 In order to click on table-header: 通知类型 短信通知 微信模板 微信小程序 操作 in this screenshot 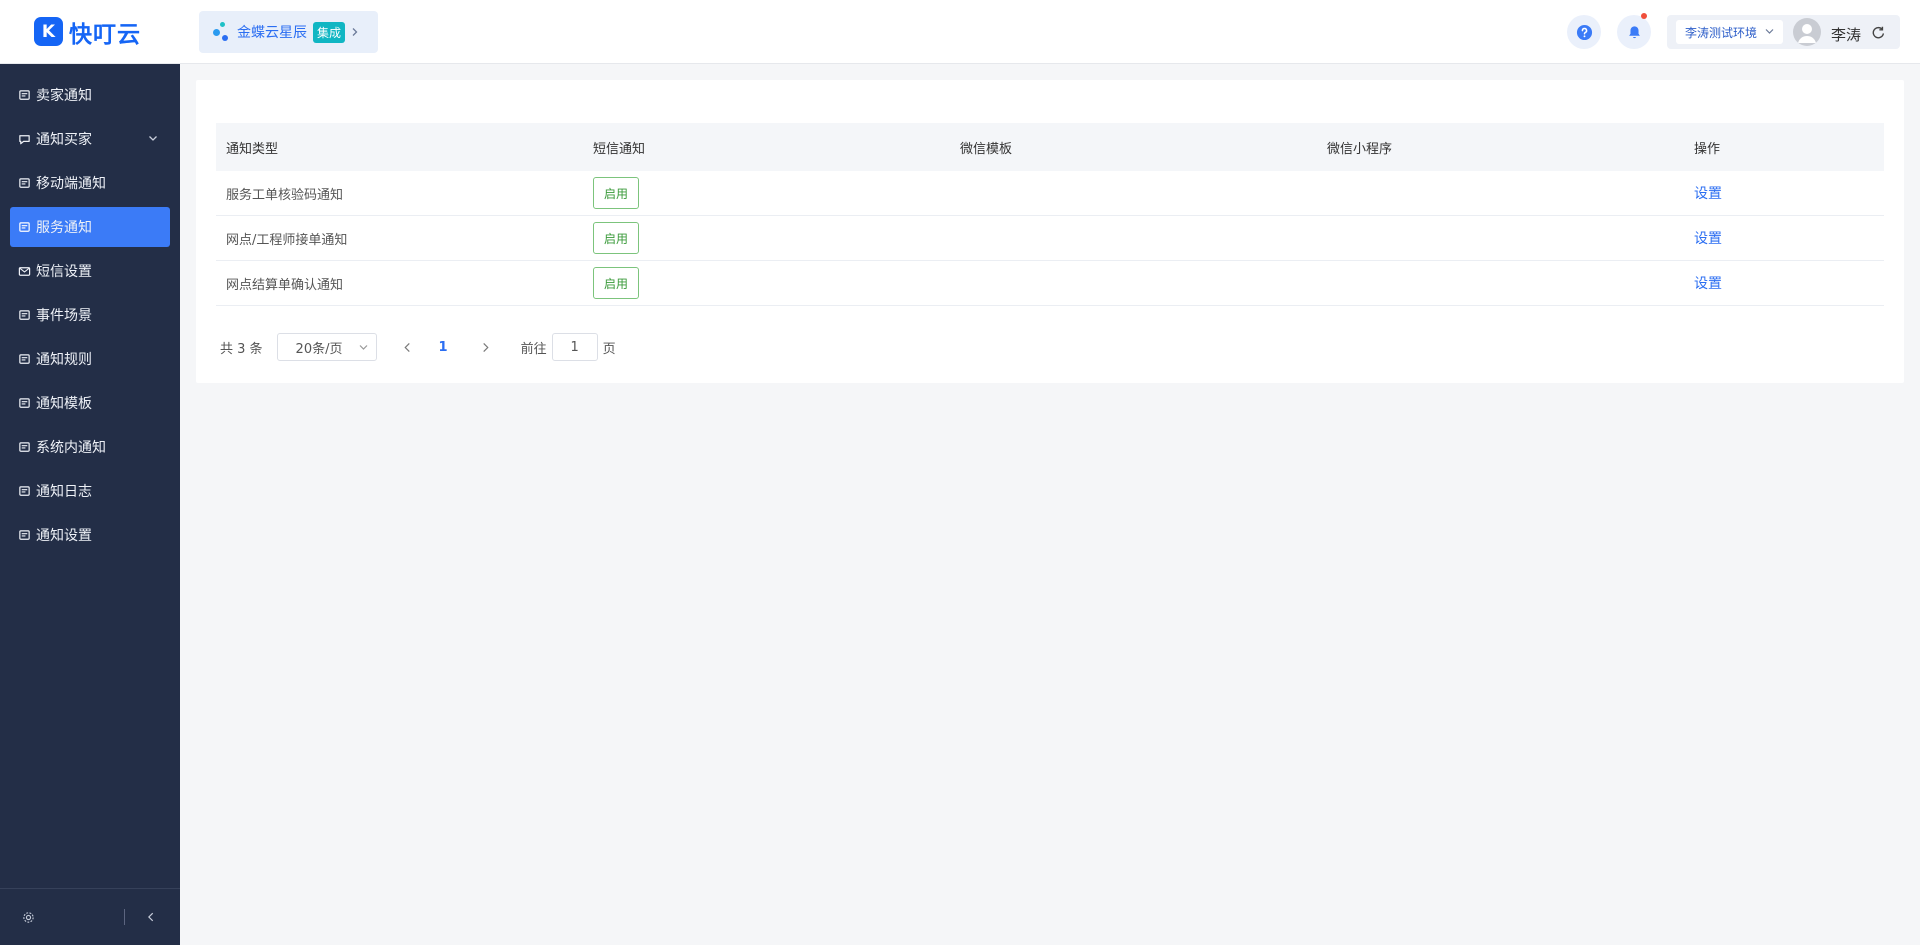, I will do `click(1050, 147)`.